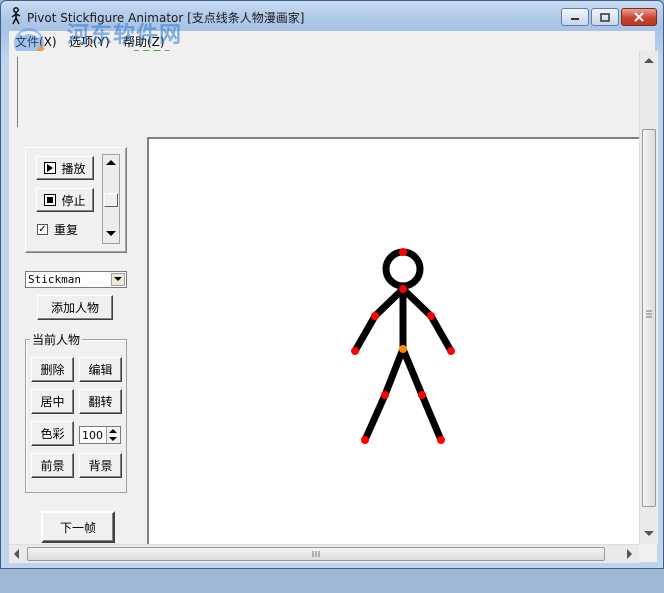 Image resolution: width=664 pixels, height=593 pixels. Describe the element at coordinates (649, 60) in the screenshot. I see `scroll-up-arrow-icon` at that location.